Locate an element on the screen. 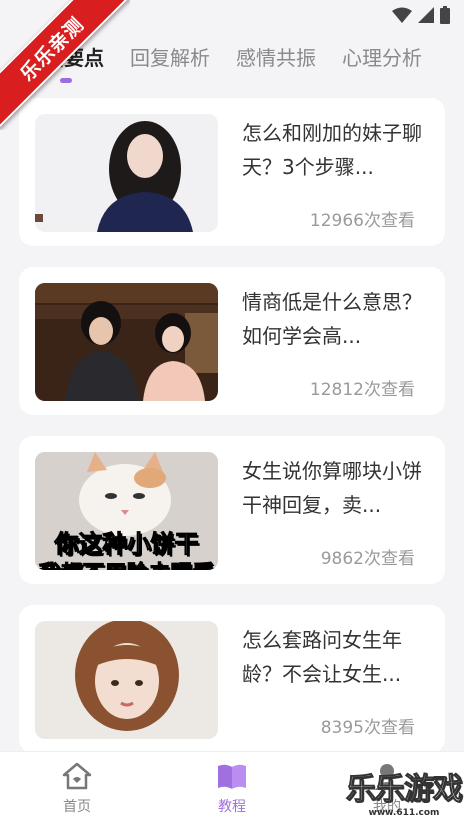 The image size is (464, 824). watermark-logo: 乐乐游戏 www.611.com is located at coordinates (405, 791).